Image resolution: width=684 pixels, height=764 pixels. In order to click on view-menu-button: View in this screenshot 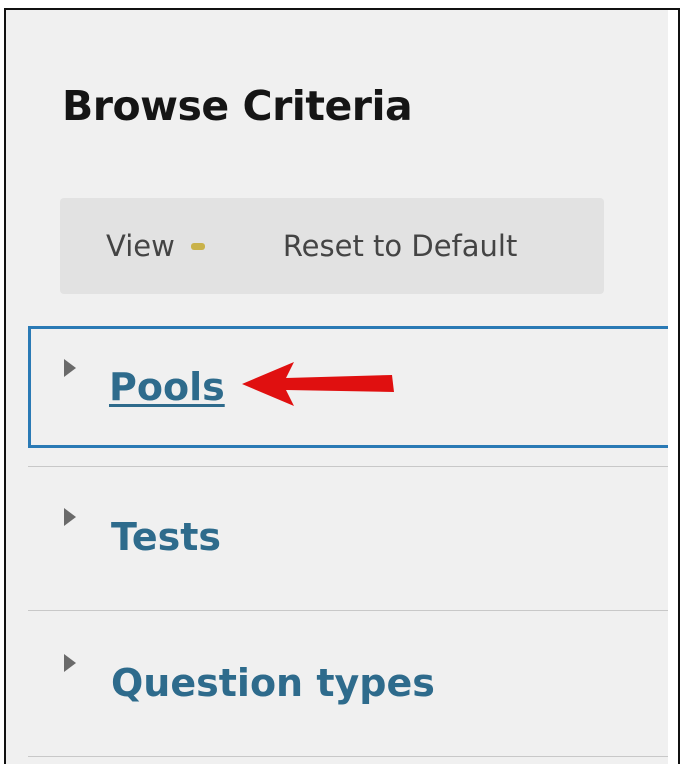, I will do `click(155, 246)`.